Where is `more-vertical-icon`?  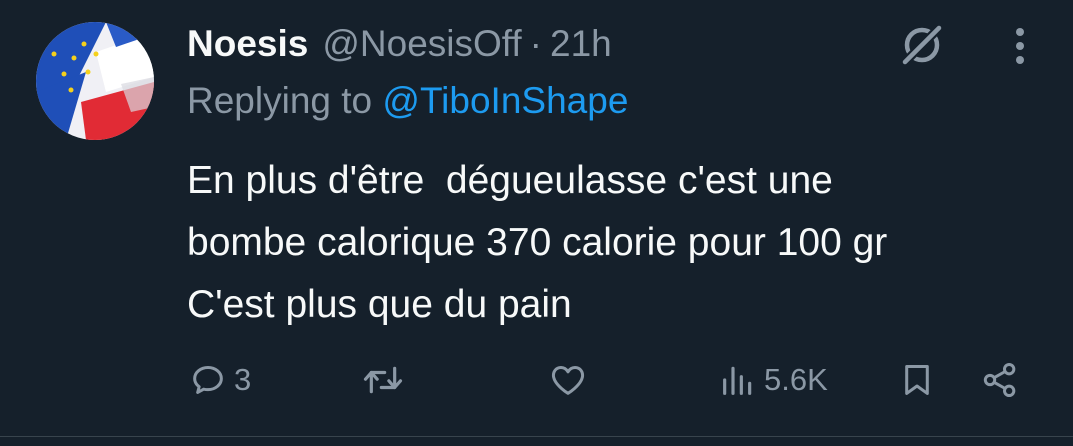 more-vertical-icon is located at coordinates (1020, 48).